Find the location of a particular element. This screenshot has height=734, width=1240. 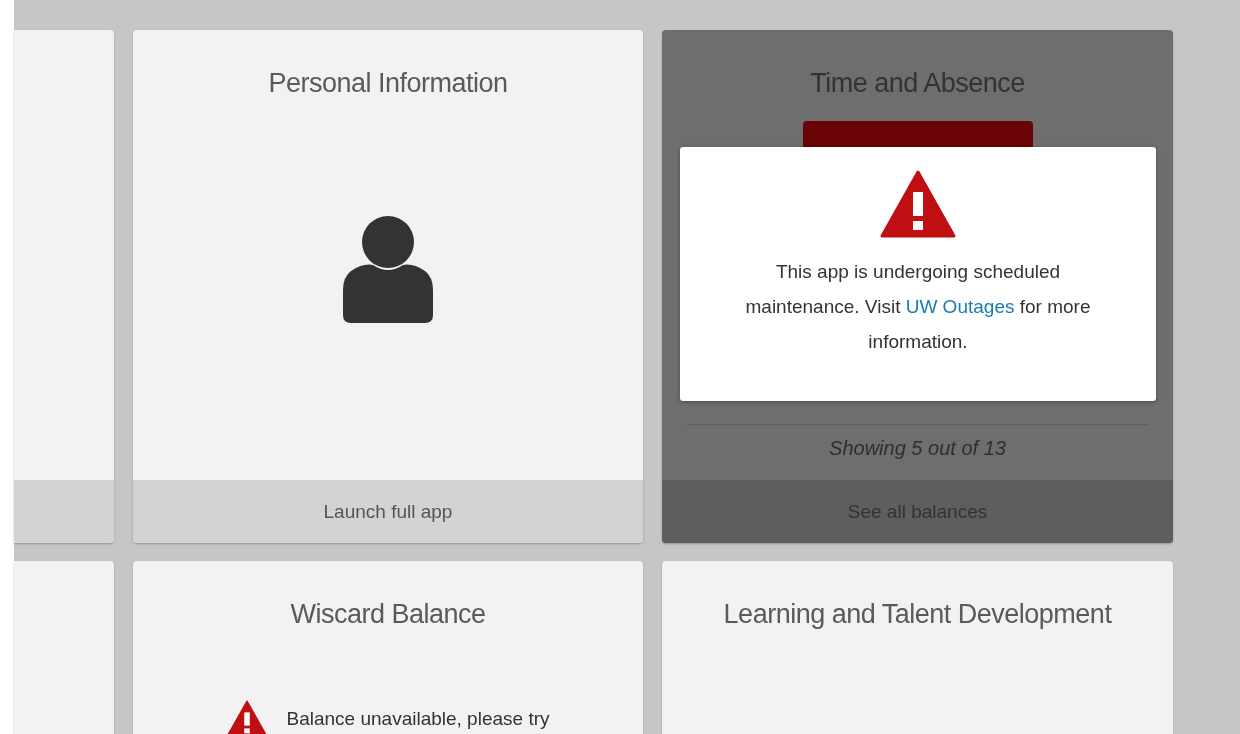

person-icon is located at coordinates (388, 269).